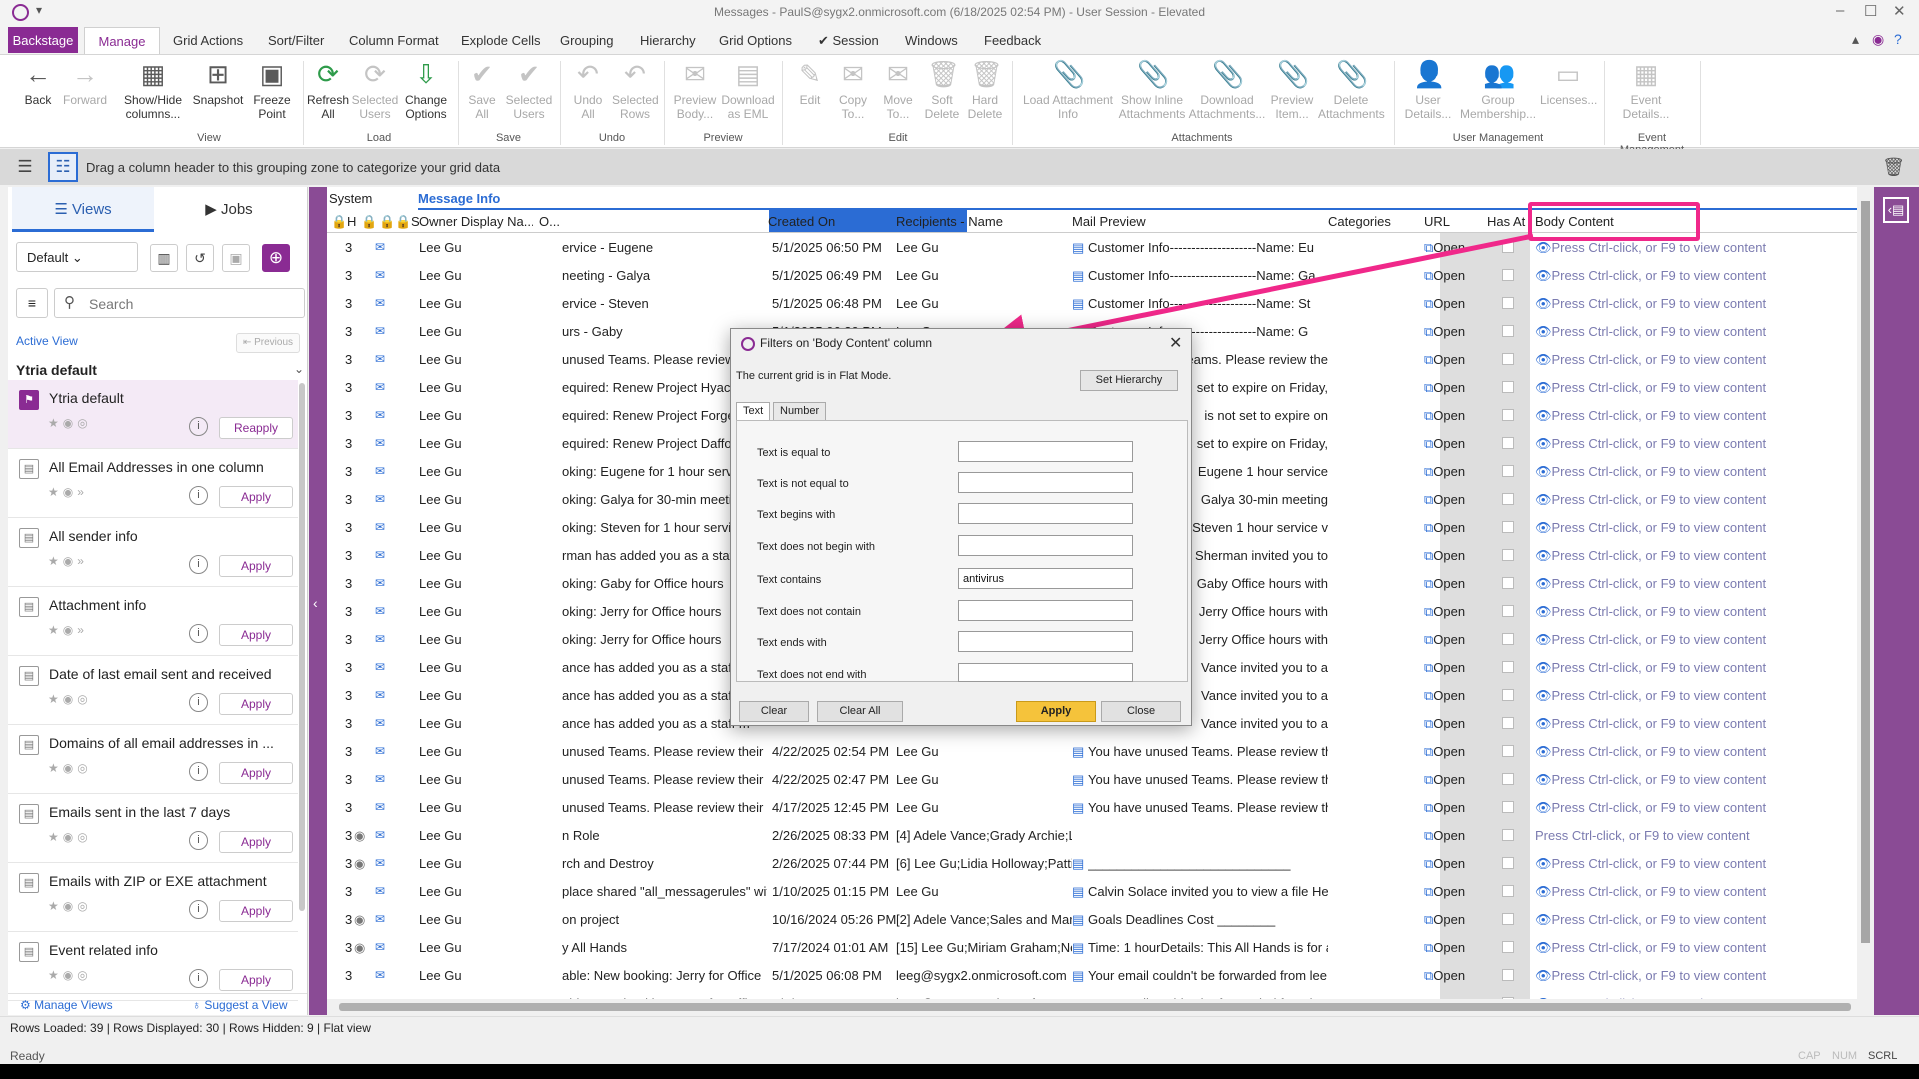 This screenshot has height=1079, width=1919. I want to click on text-not-begin-input, so click(1045, 545).